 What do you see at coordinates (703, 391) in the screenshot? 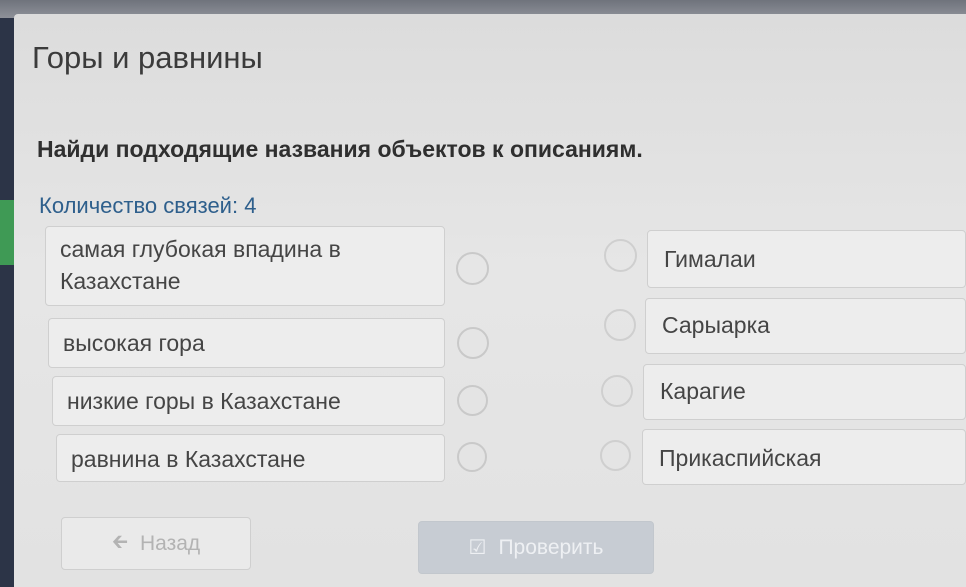
I see `right-item-label: Карагие` at bounding box center [703, 391].